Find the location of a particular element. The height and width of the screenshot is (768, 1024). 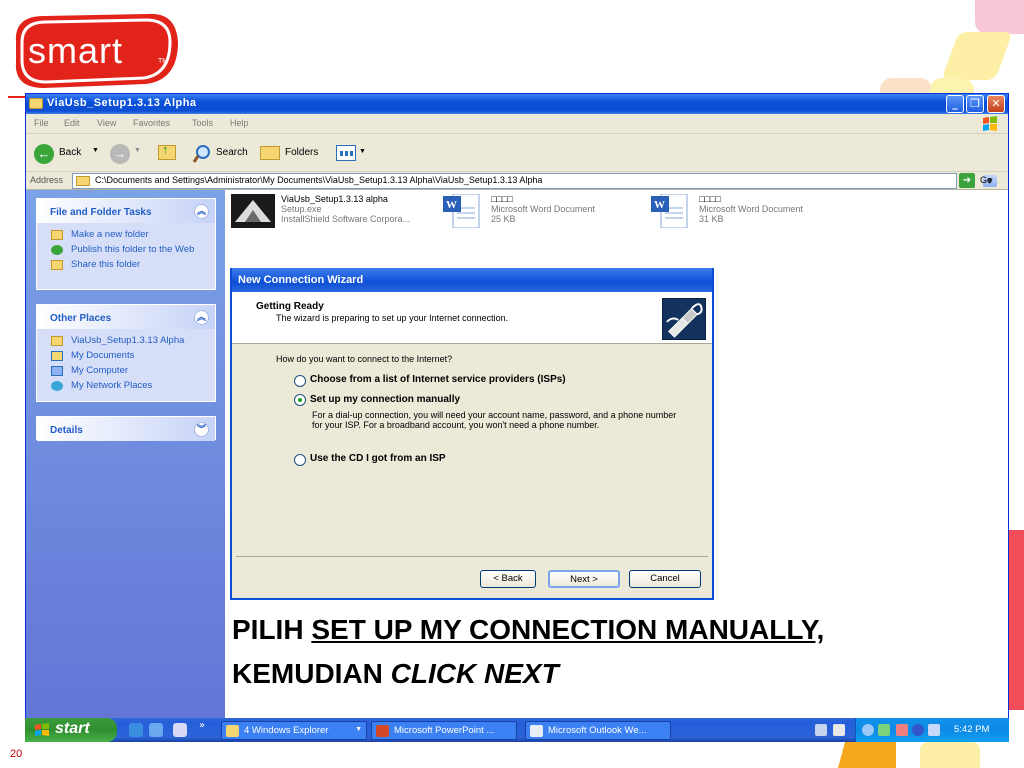

media-quicklaunch-icon is located at coordinates (180, 730).